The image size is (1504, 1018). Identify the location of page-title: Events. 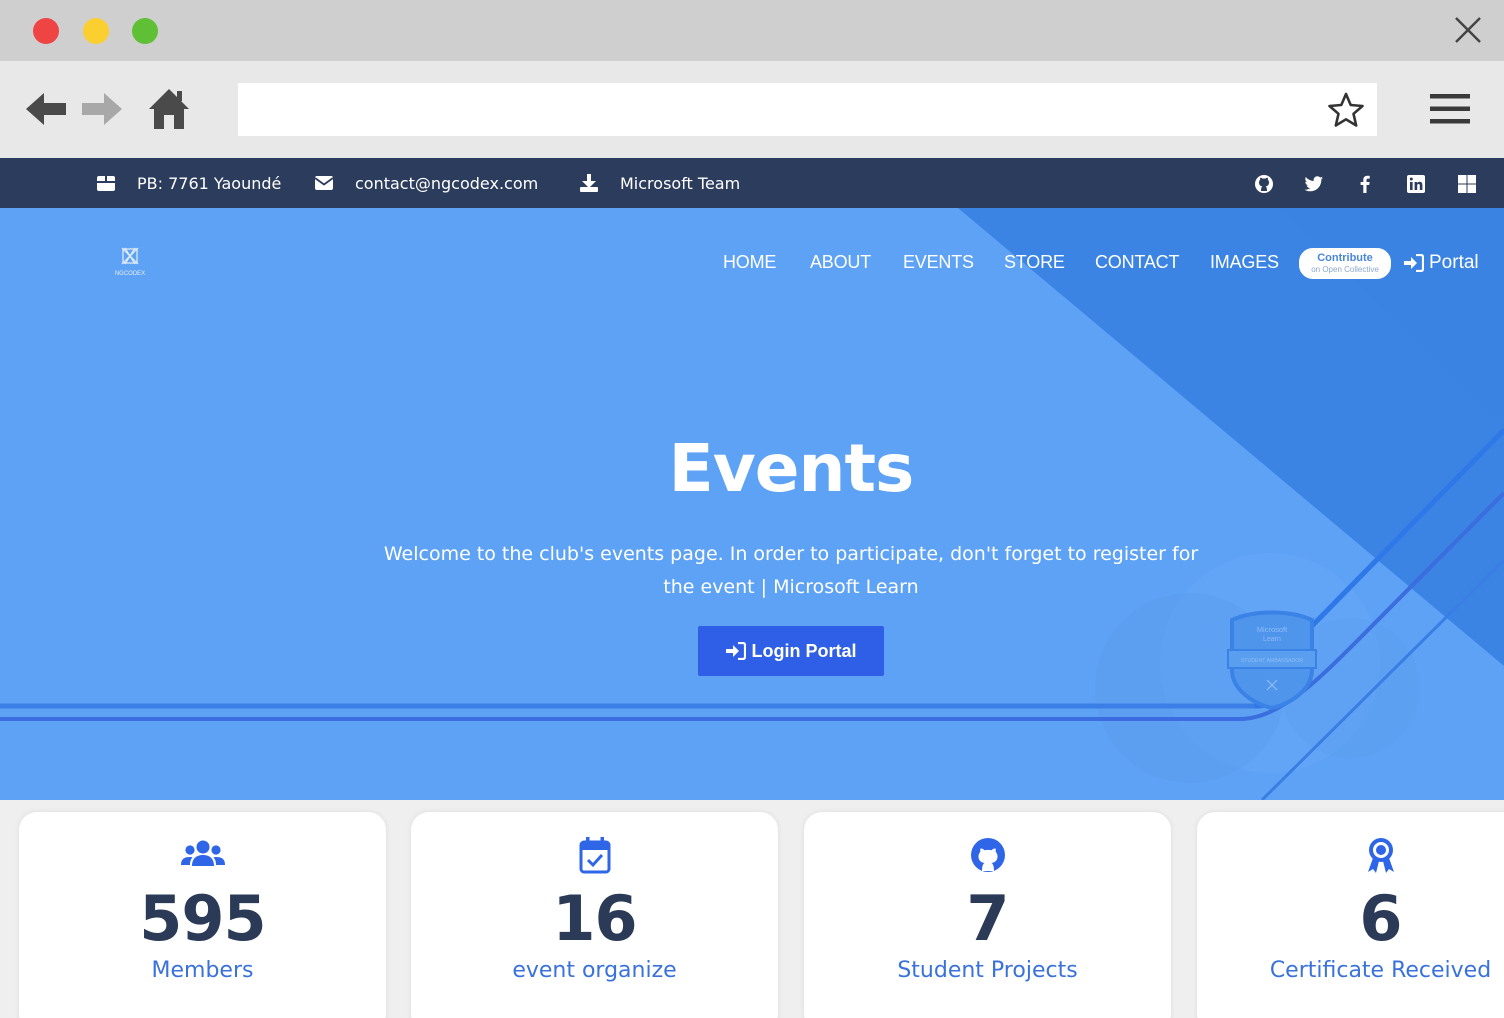
(791, 468).